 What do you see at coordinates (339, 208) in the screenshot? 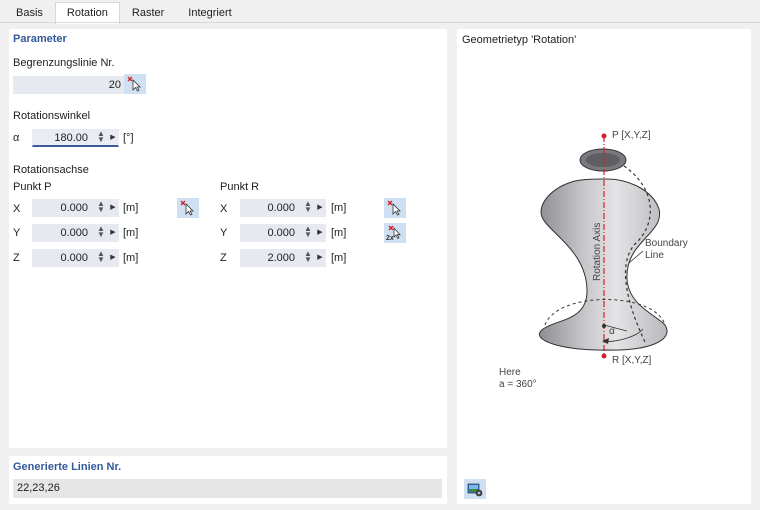
I see `point-r-x-unit: [m]` at bounding box center [339, 208].